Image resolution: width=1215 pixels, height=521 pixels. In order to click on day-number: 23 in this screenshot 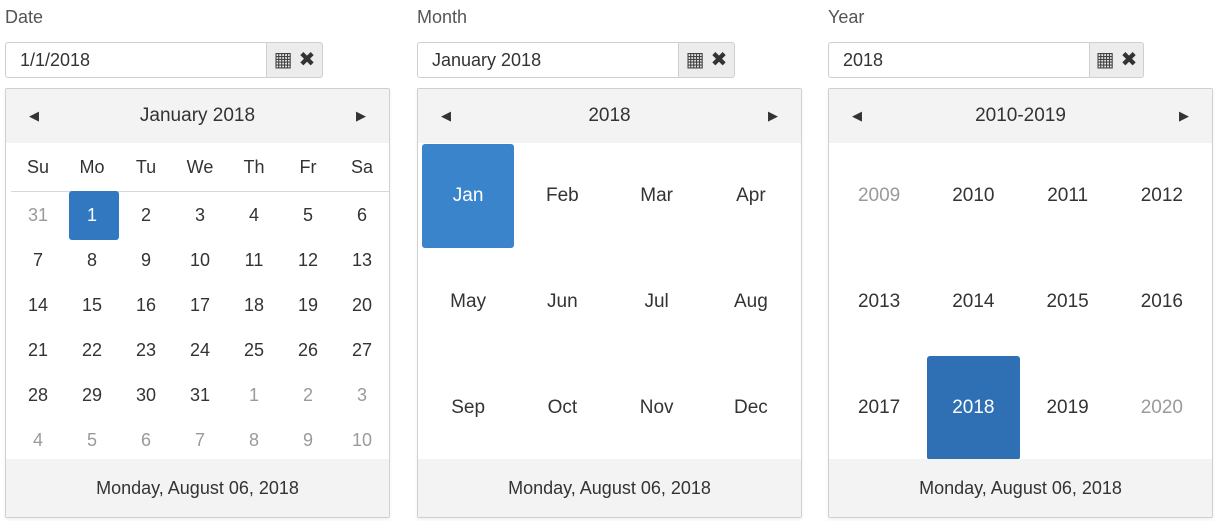, I will do `click(146, 350)`.